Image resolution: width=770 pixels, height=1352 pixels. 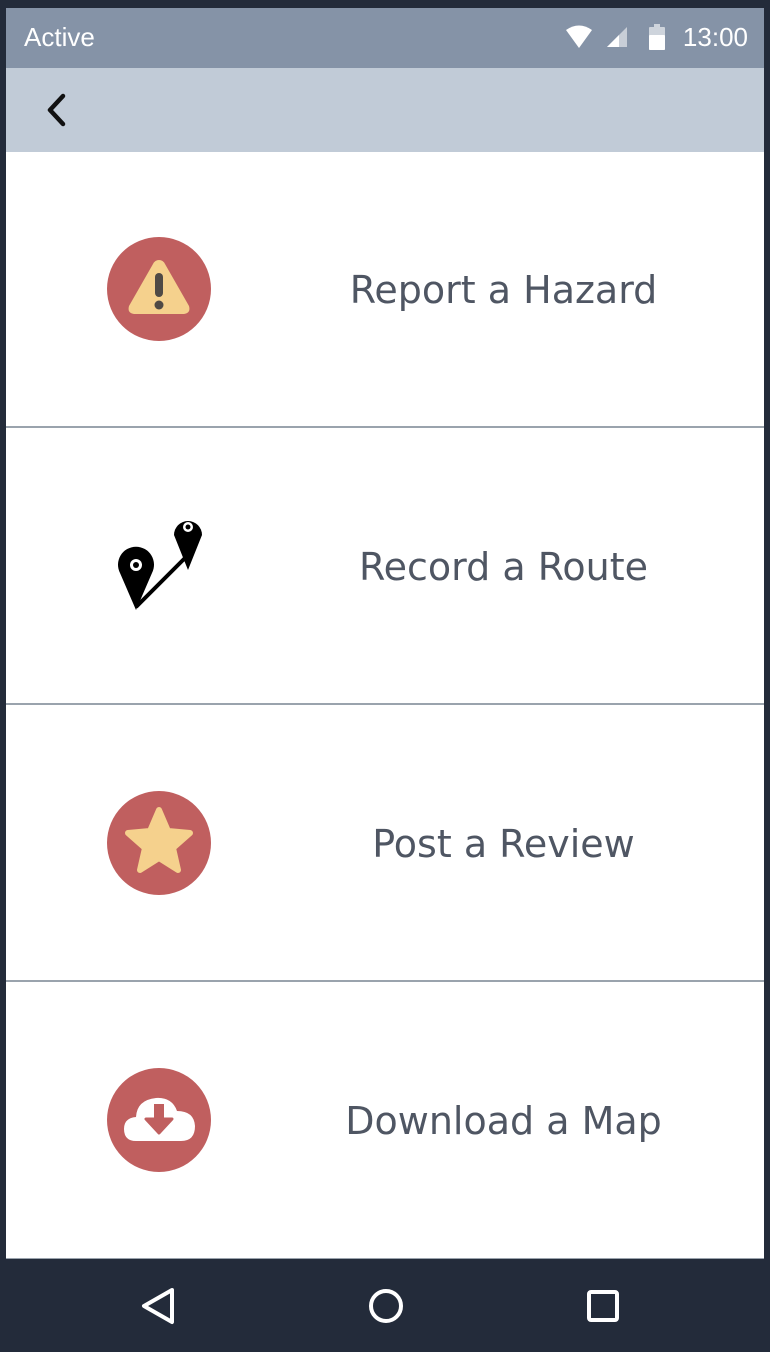 What do you see at coordinates (59, 37) in the screenshot?
I see `status-label: Active` at bounding box center [59, 37].